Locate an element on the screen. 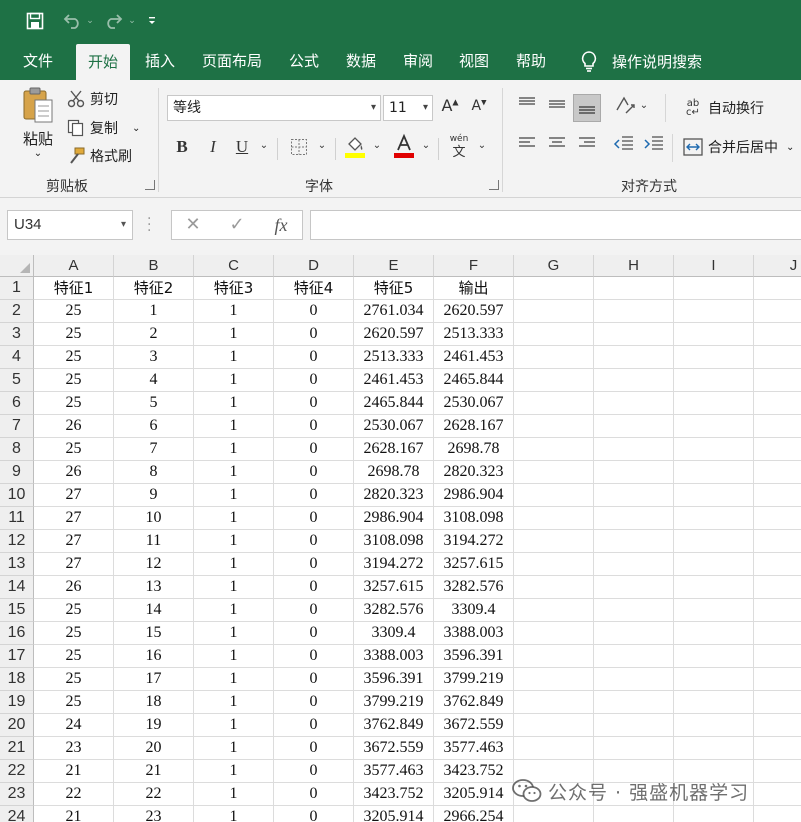  underline-dropdown: ⌄ is located at coordinates (264, 145).